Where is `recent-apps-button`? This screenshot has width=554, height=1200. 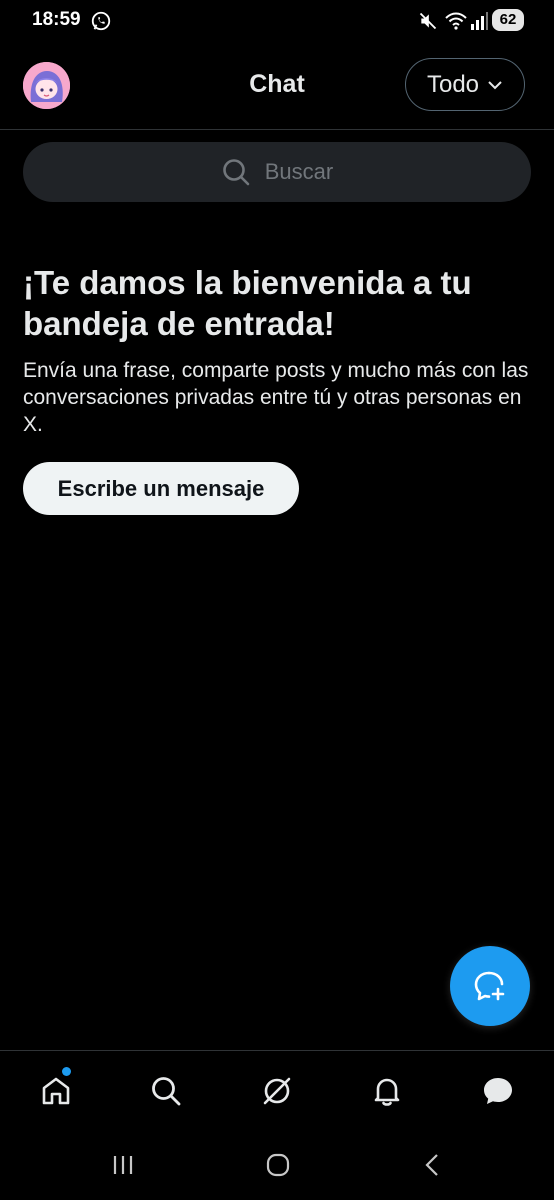
recent-apps-button is located at coordinates (123, 1165).